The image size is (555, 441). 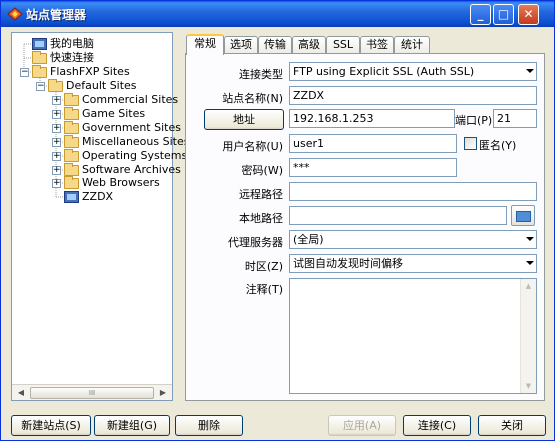 I want to click on tab-statistics: 统计, so click(x=412, y=45).